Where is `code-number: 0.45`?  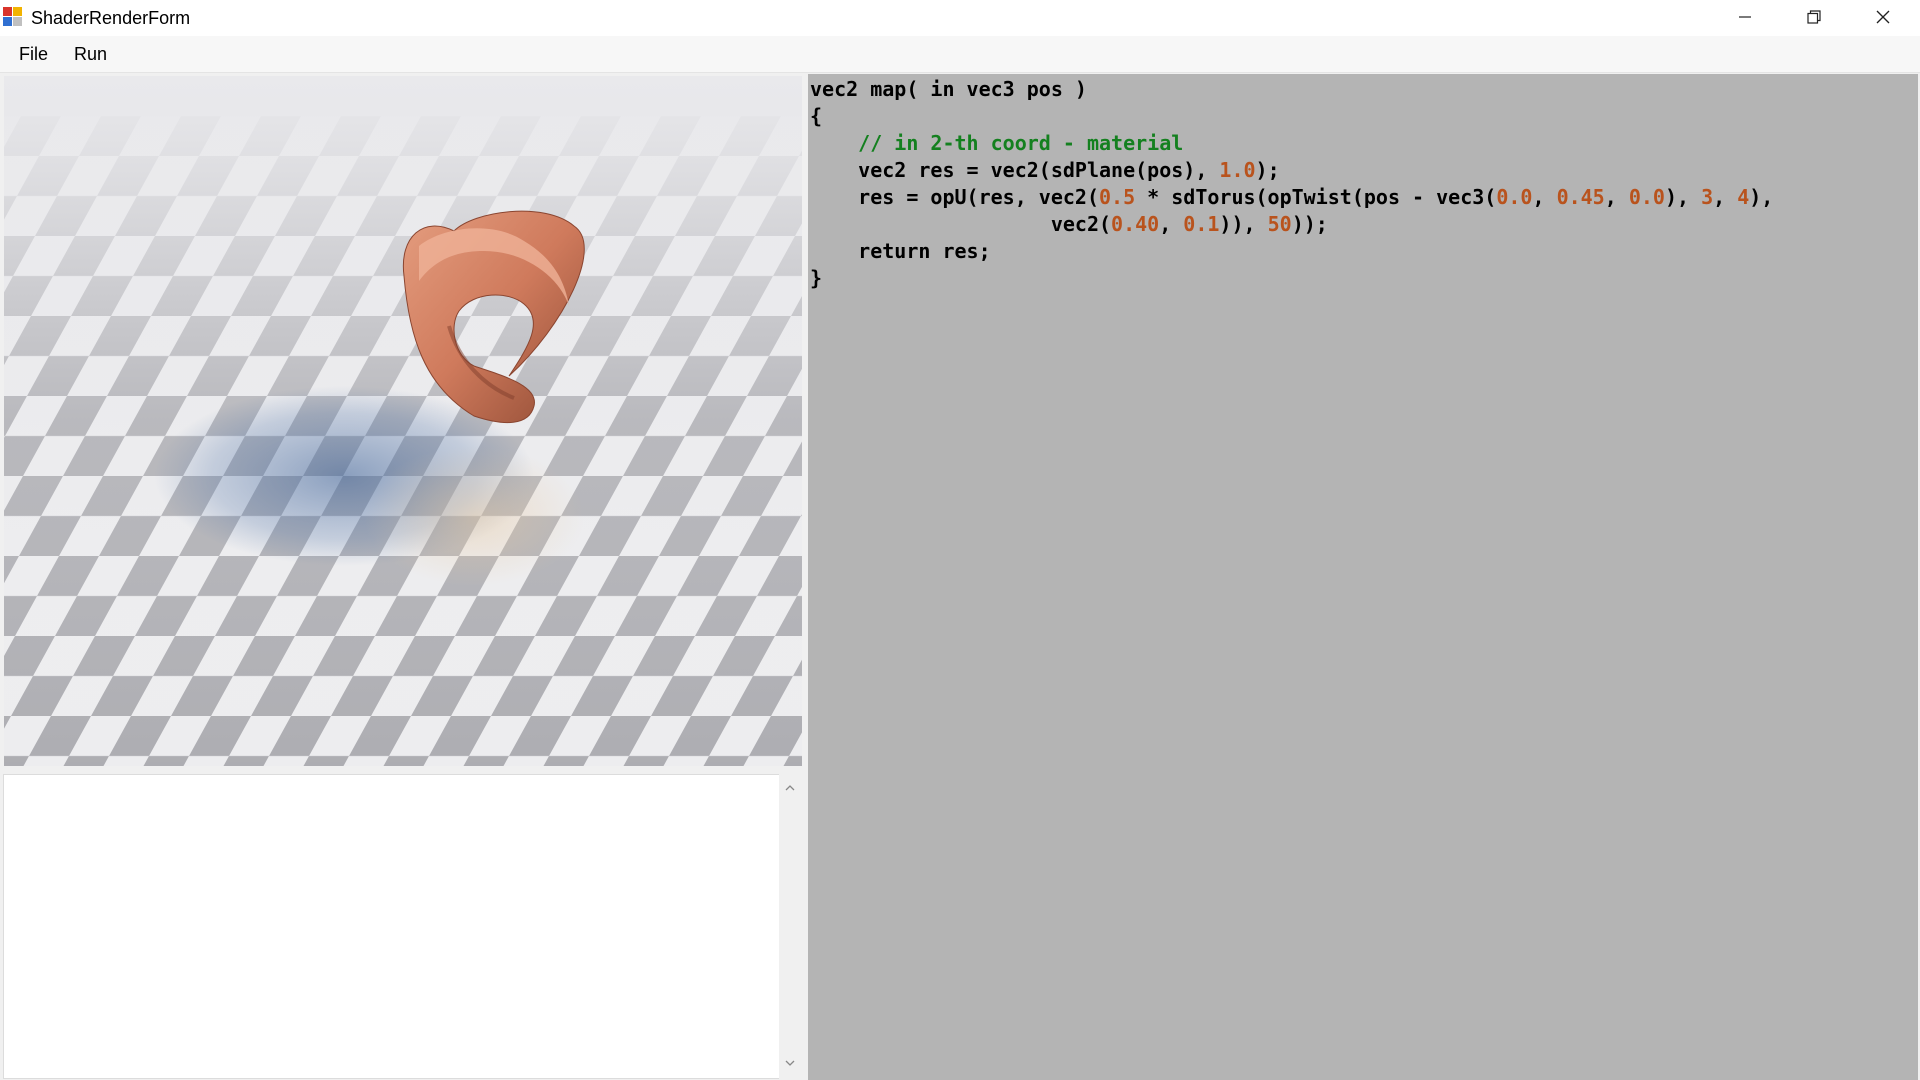
code-number: 0.45 is located at coordinates (1580, 197).